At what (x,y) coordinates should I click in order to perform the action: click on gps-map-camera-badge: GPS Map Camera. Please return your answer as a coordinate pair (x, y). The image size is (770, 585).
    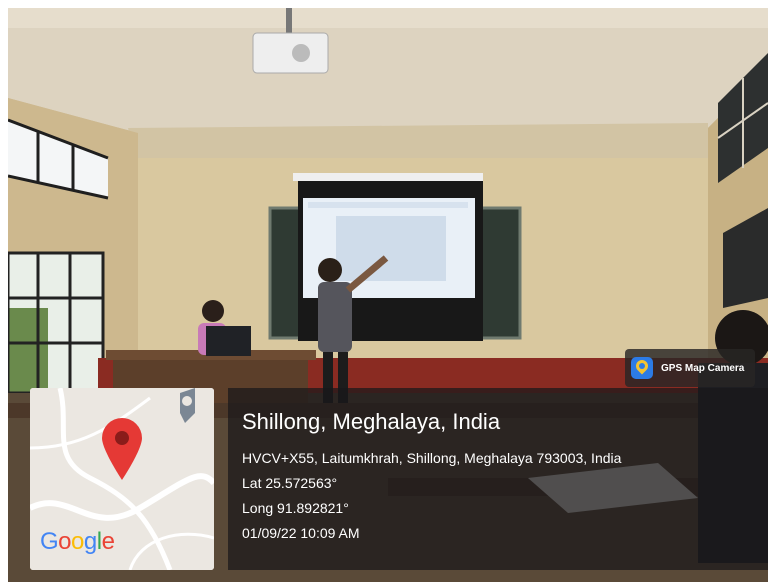
    Looking at the image, I should click on (690, 368).